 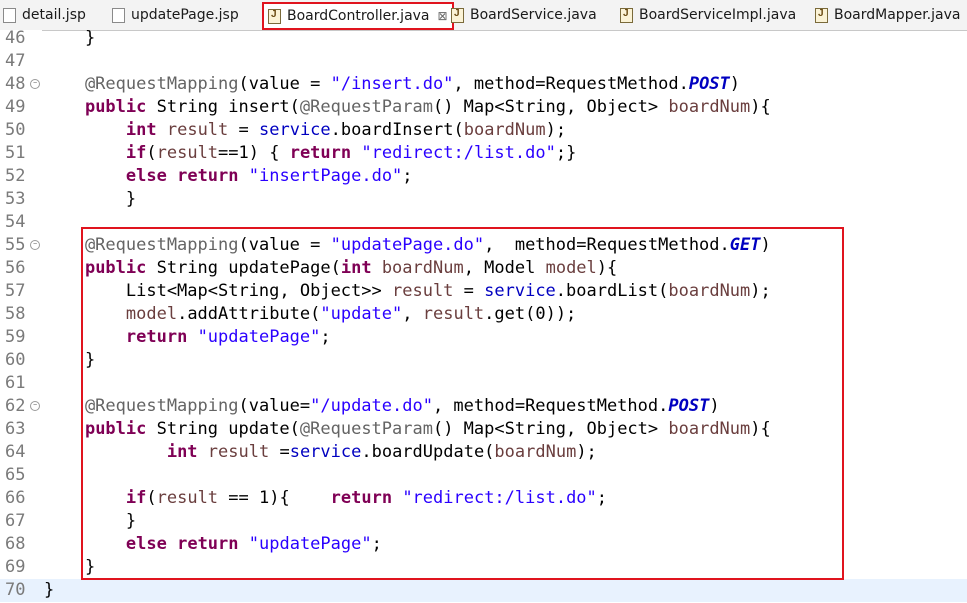 What do you see at coordinates (897, 15) in the screenshot?
I see `tab-label: BoardMapper.java` at bounding box center [897, 15].